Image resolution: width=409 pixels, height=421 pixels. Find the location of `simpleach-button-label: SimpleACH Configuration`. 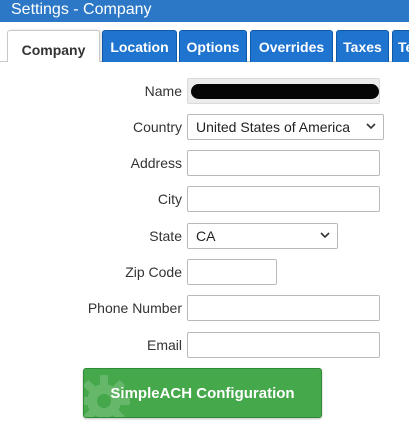

simpleach-button-label: SimpleACH Configuration is located at coordinates (202, 393).